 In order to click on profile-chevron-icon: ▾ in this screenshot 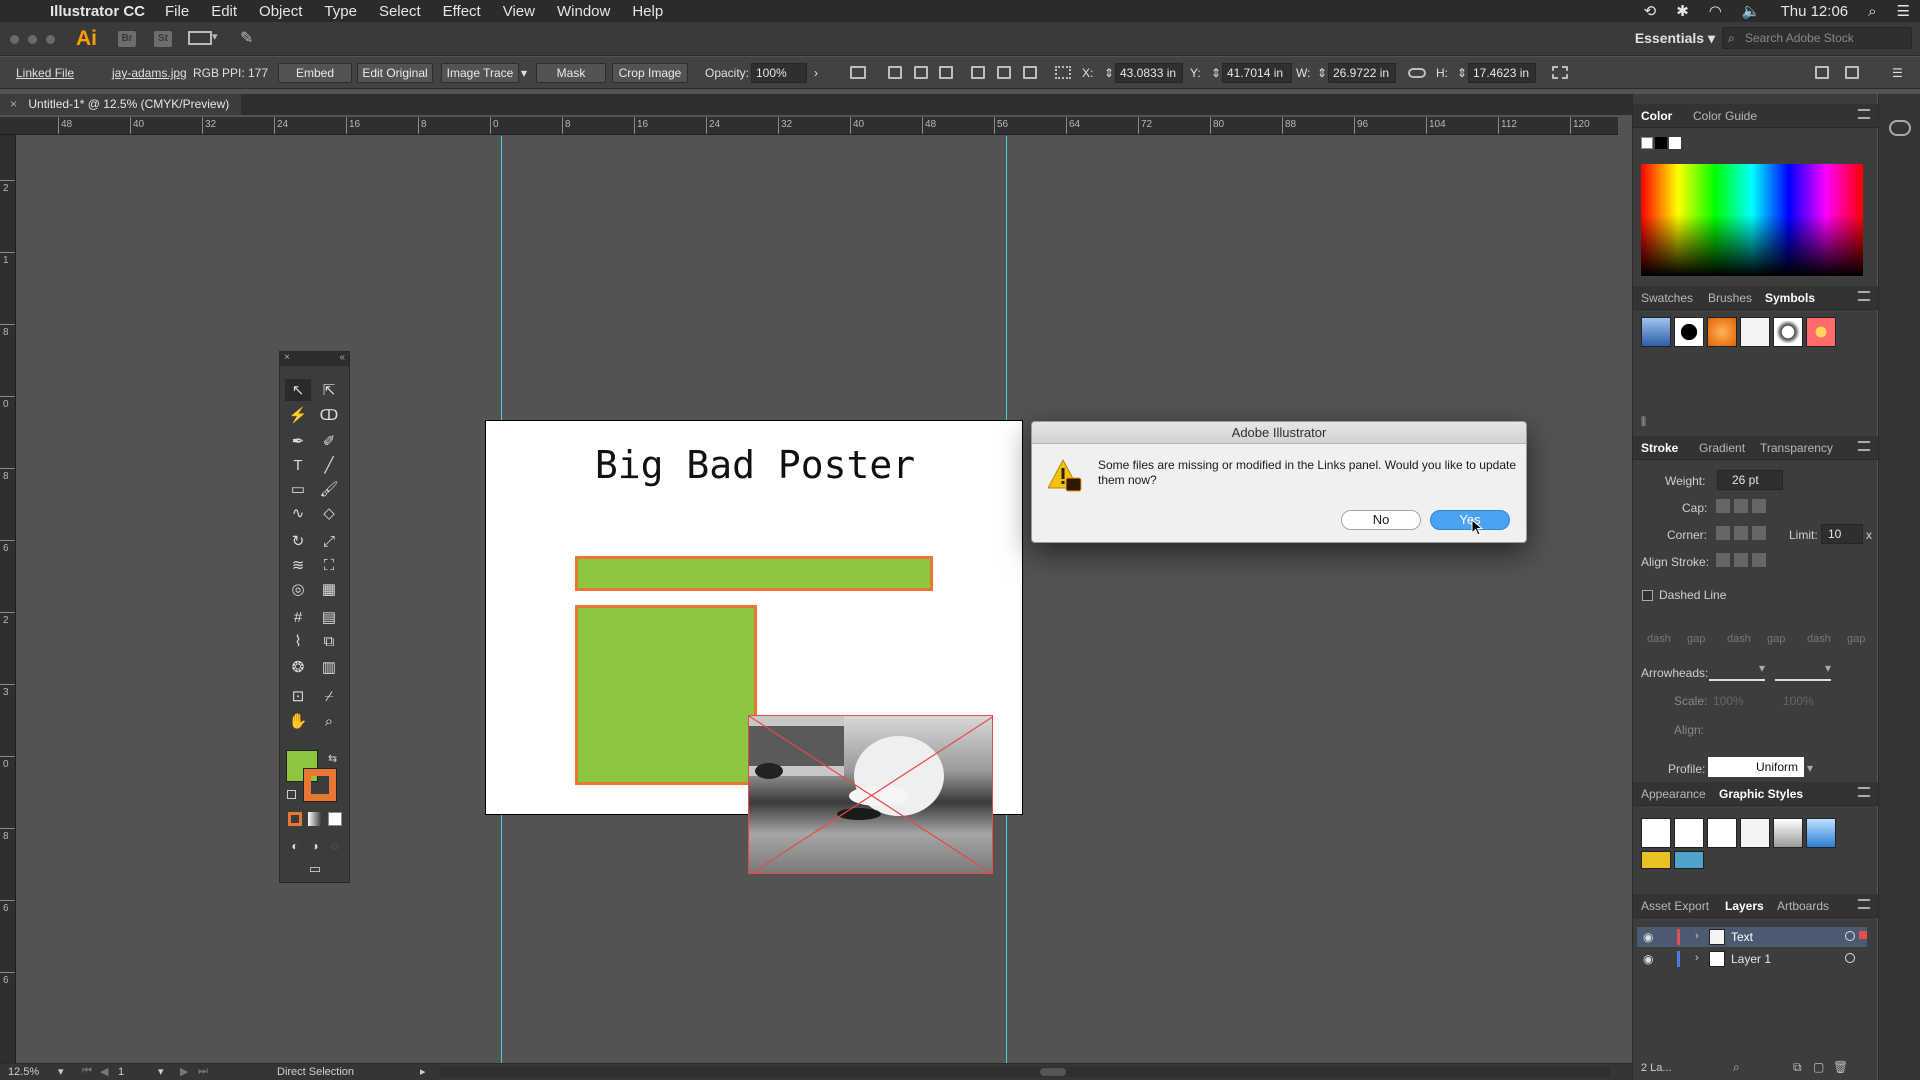, I will do `click(1810, 768)`.